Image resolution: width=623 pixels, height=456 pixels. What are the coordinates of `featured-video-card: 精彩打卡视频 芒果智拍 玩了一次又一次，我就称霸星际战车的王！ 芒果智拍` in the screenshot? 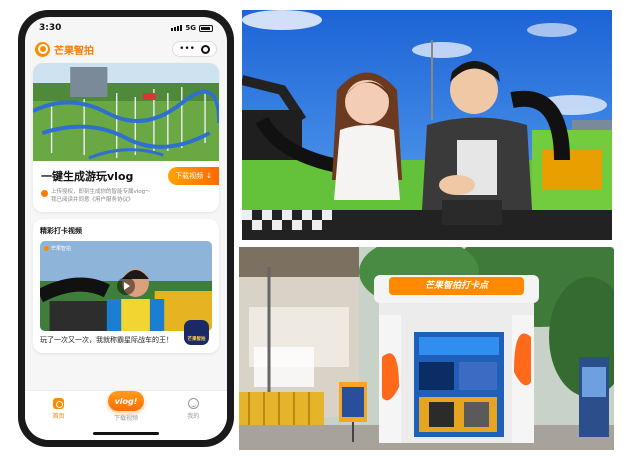 It's located at (126, 285).